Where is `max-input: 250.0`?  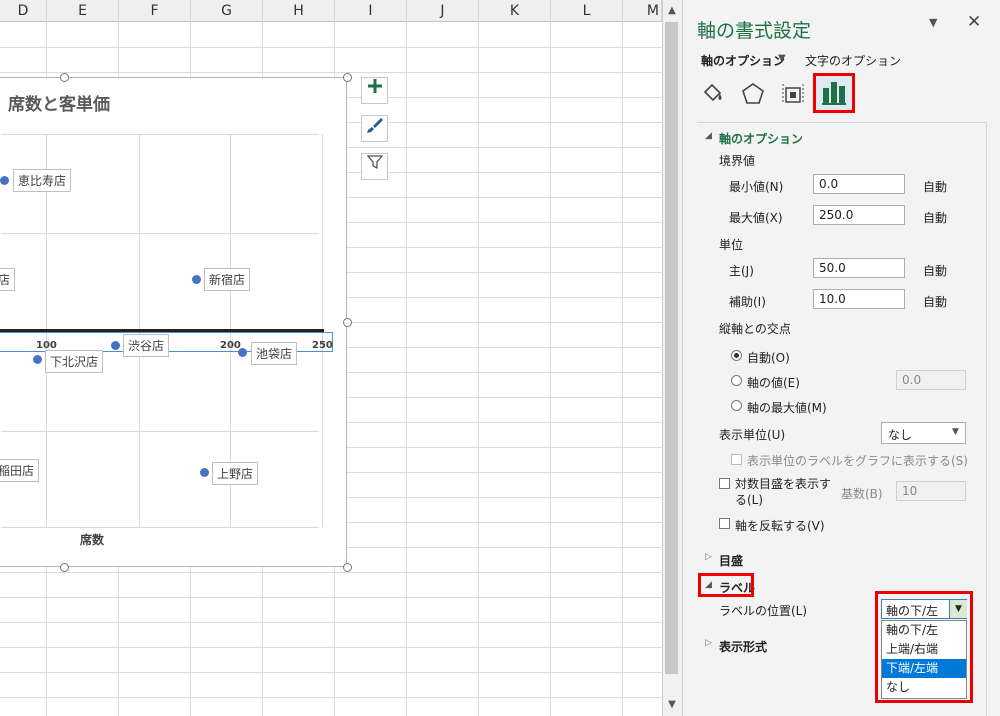 max-input: 250.0 is located at coordinates (859, 215).